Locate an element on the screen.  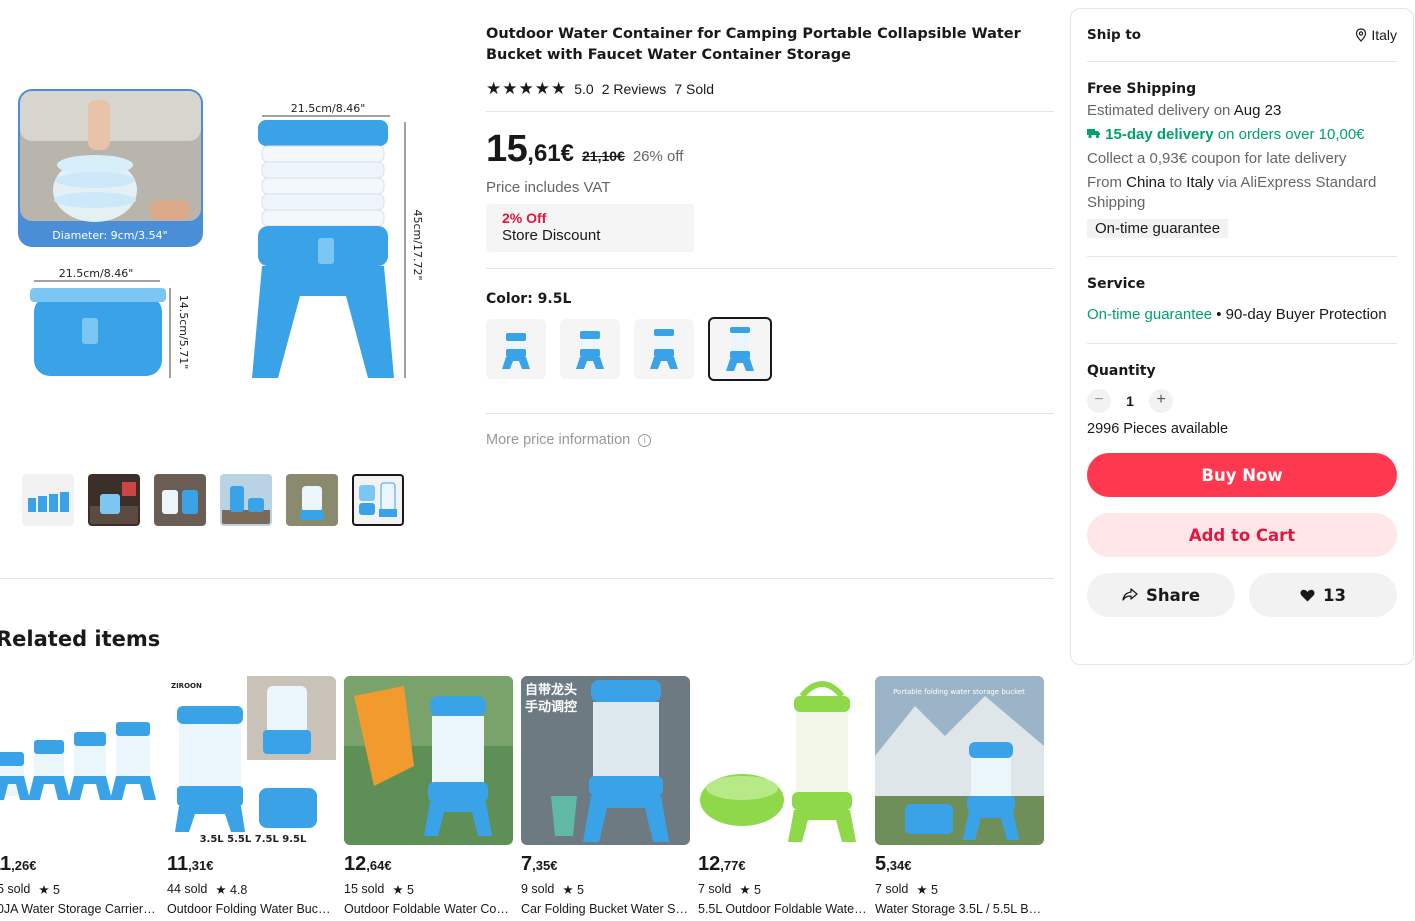
ship-to-country: Italy is located at coordinates (1384, 35).